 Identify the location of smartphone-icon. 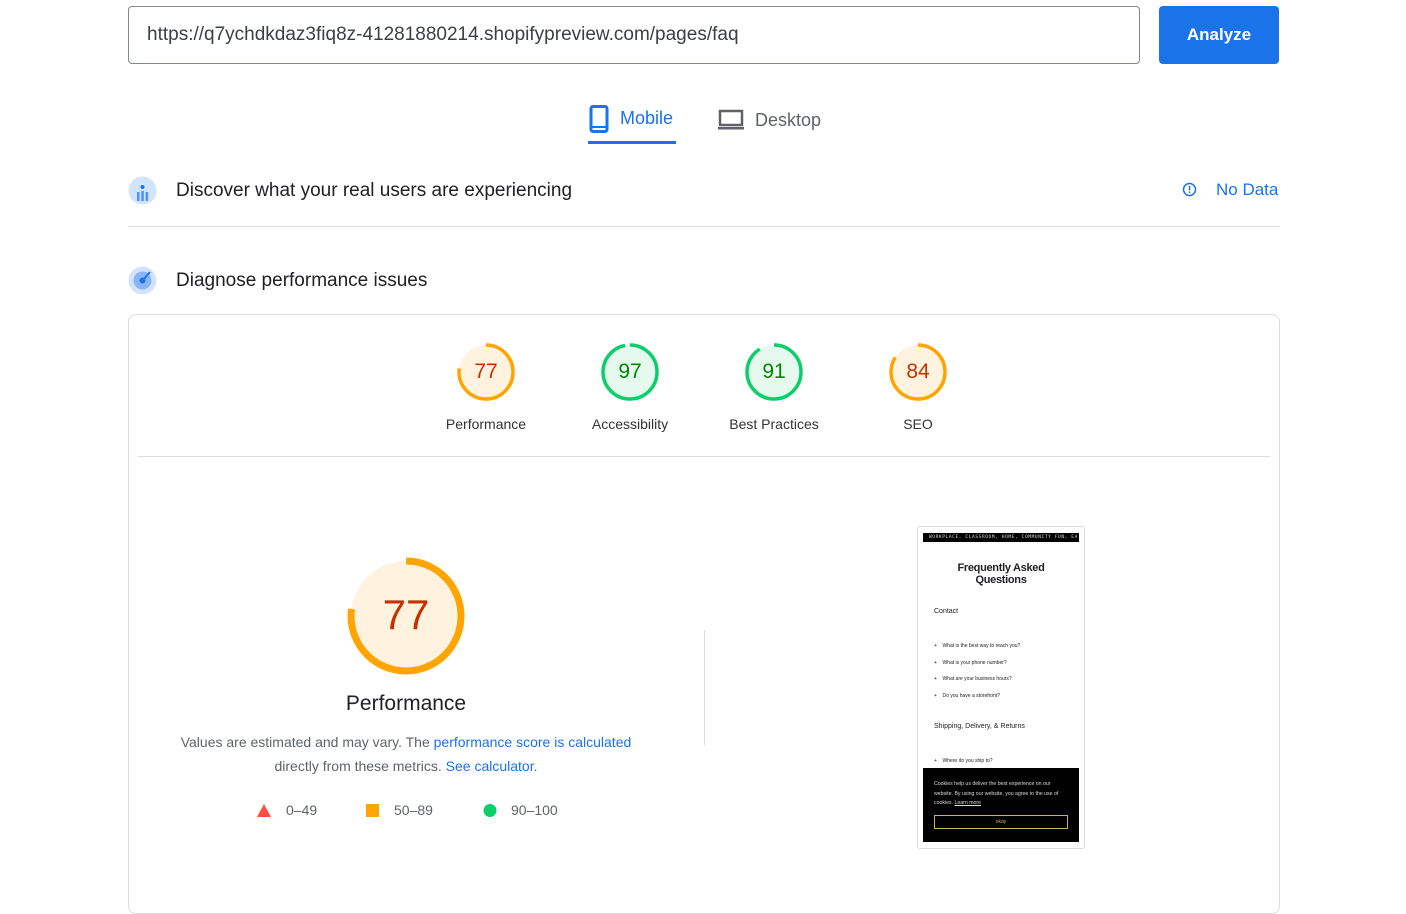
(599, 118).